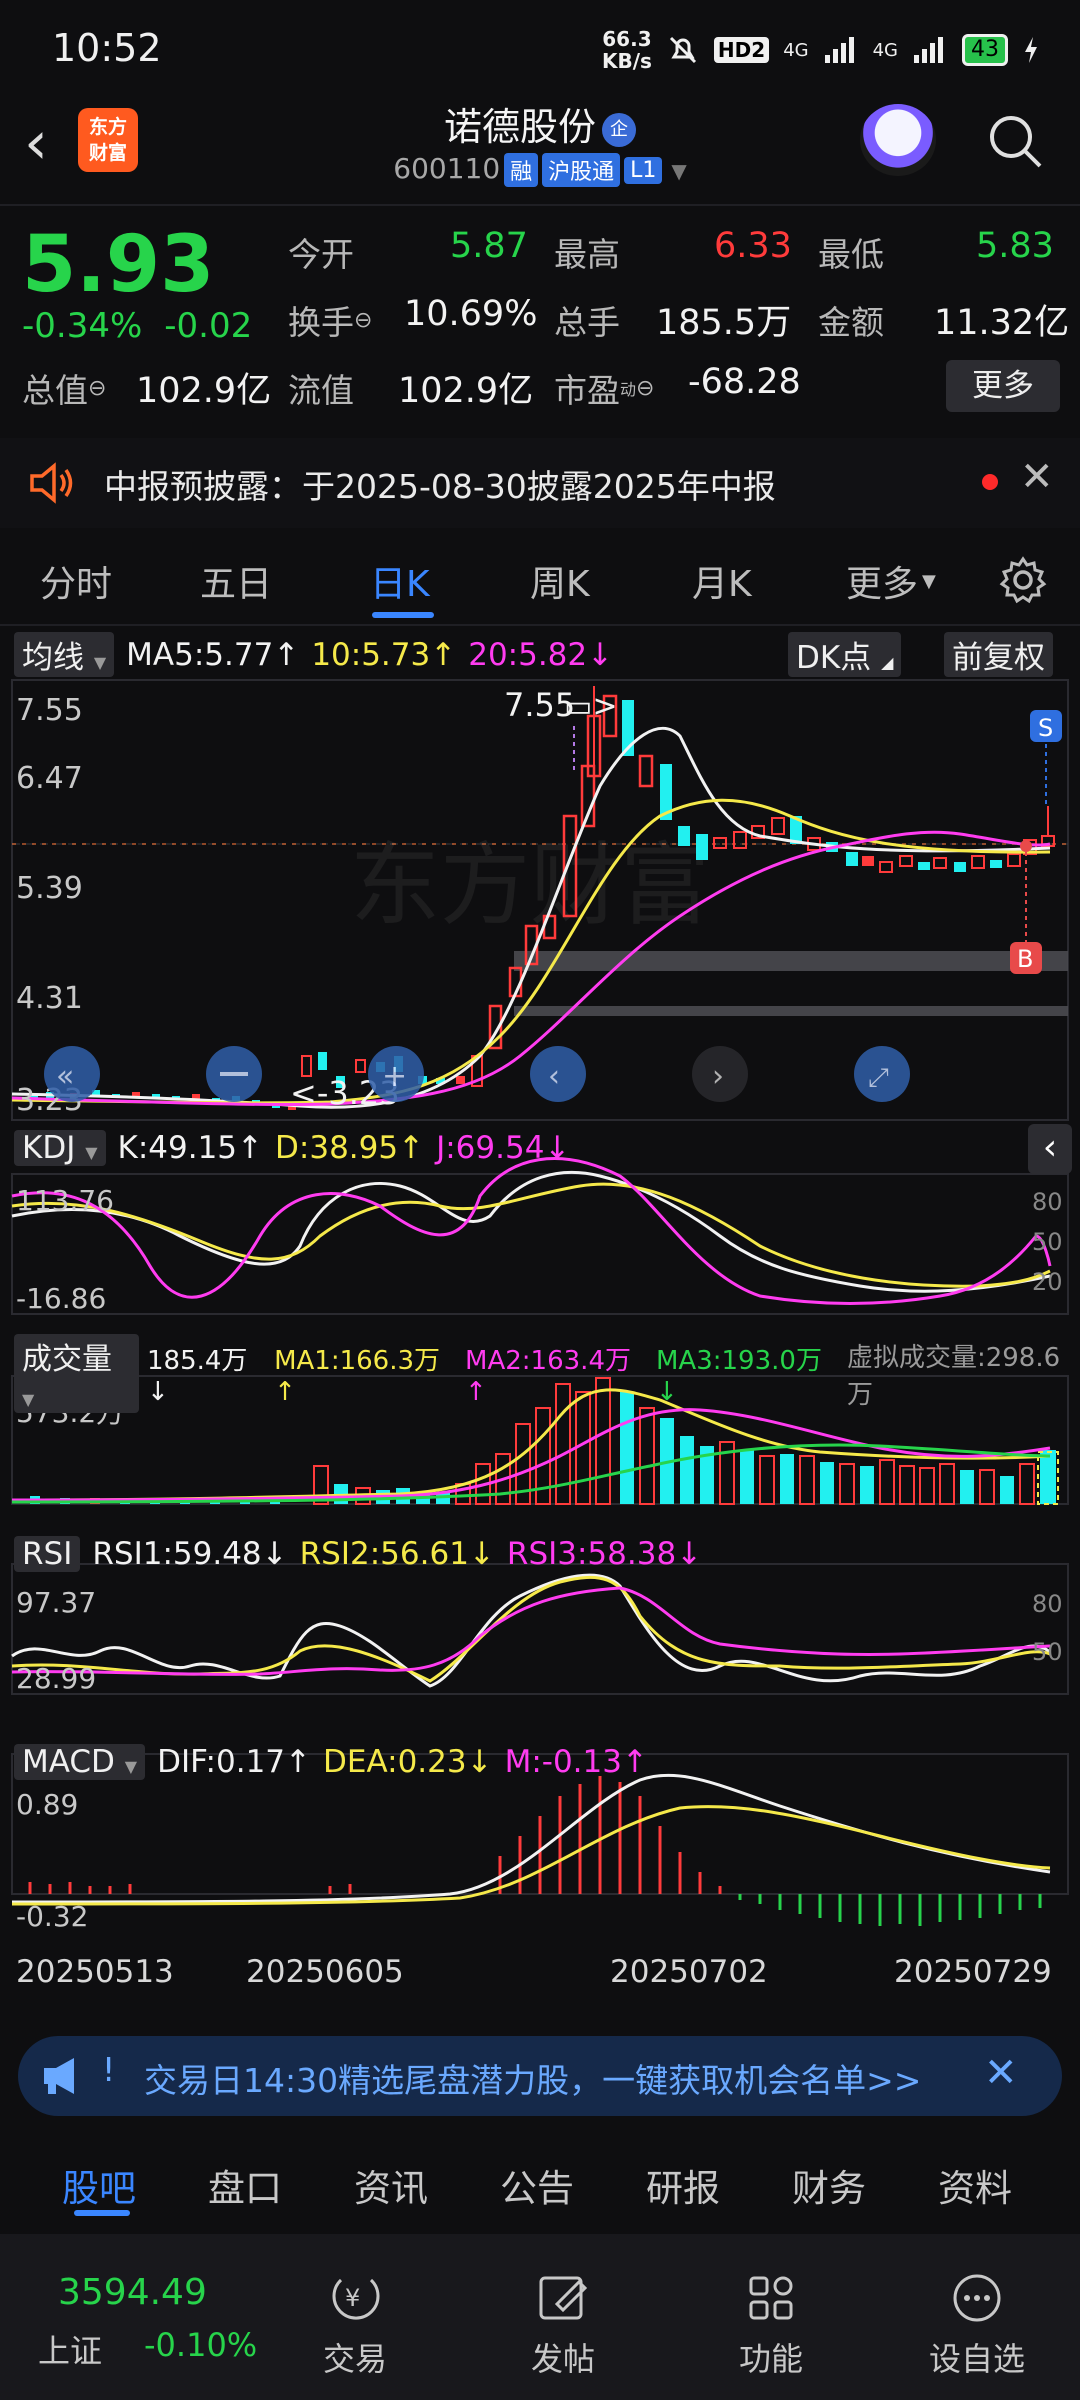  What do you see at coordinates (56, 1602) in the screenshot?
I see `rsi-top: 97.37` at bounding box center [56, 1602].